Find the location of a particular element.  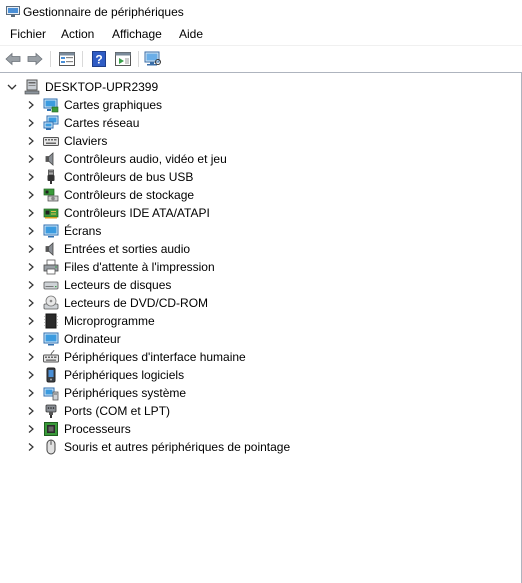

tree-item-ports-com-lpt: Ports (COM et LPT) is located at coordinates (260, 411).